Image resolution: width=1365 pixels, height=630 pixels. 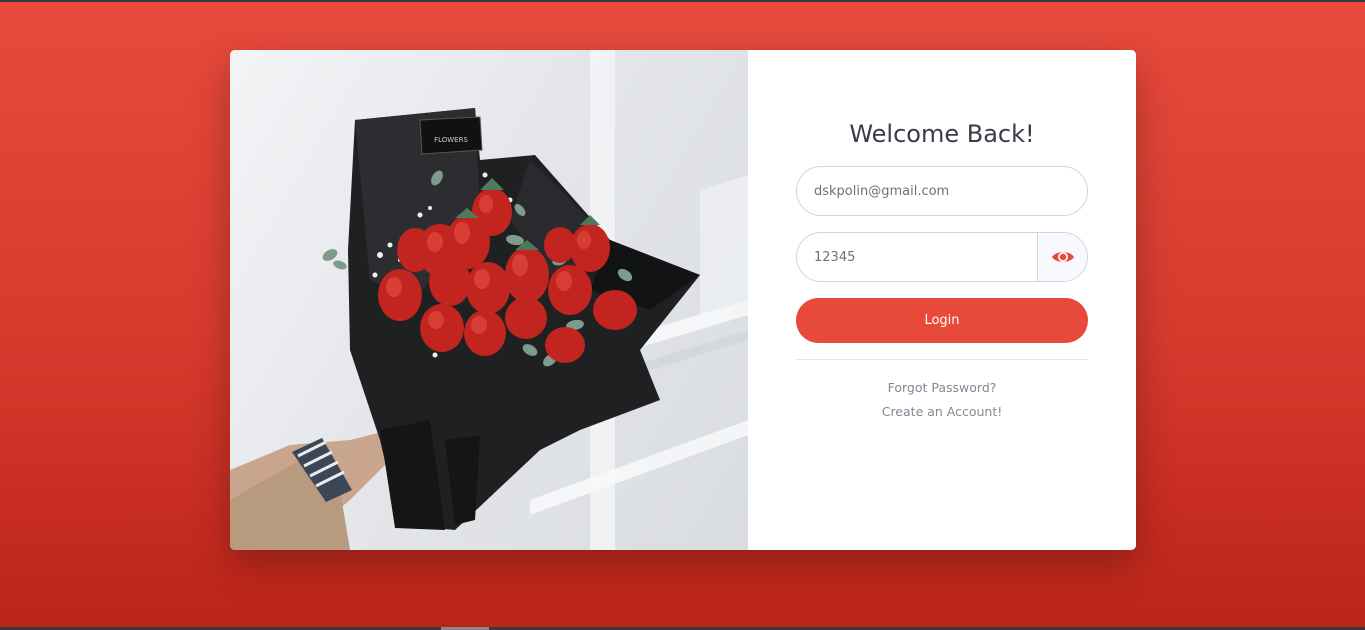 I want to click on svg-text: FLOWERS, so click(x=451, y=140).